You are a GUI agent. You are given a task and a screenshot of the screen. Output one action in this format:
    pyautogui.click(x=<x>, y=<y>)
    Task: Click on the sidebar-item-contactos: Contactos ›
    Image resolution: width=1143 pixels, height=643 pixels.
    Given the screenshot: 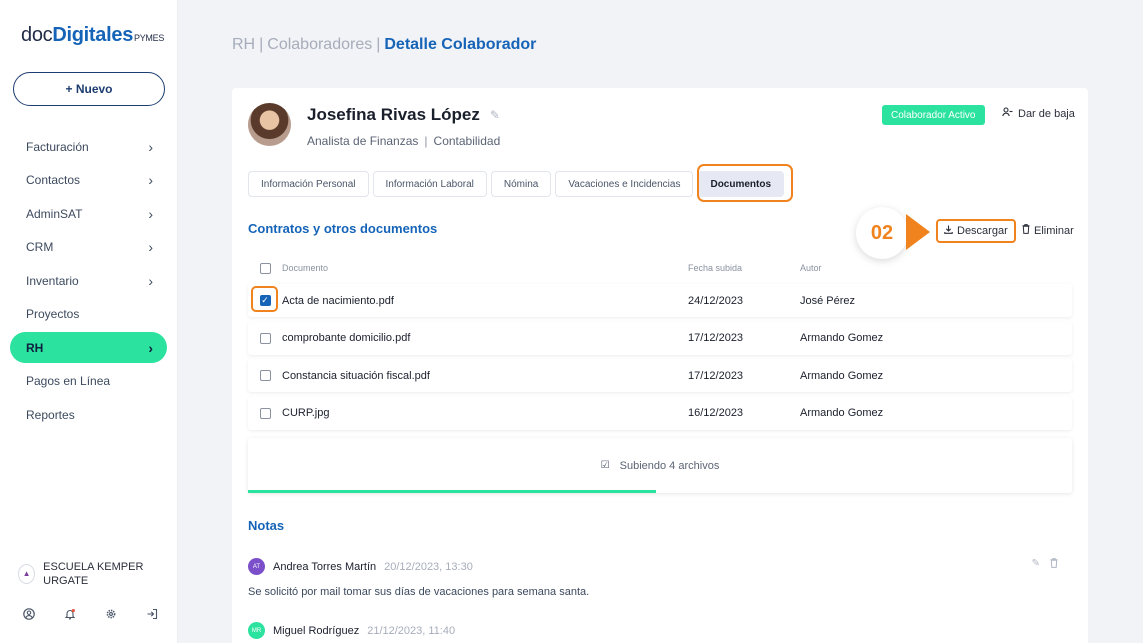 What is the action you would take?
    pyautogui.click(x=88, y=180)
    